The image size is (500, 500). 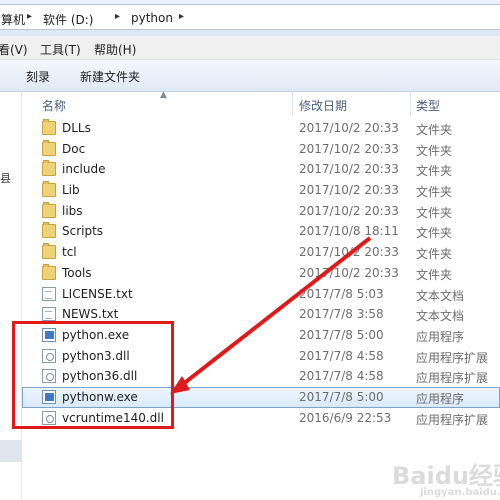 I want to click on watermark-text: Baidu经验, so click(x=446, y=476).